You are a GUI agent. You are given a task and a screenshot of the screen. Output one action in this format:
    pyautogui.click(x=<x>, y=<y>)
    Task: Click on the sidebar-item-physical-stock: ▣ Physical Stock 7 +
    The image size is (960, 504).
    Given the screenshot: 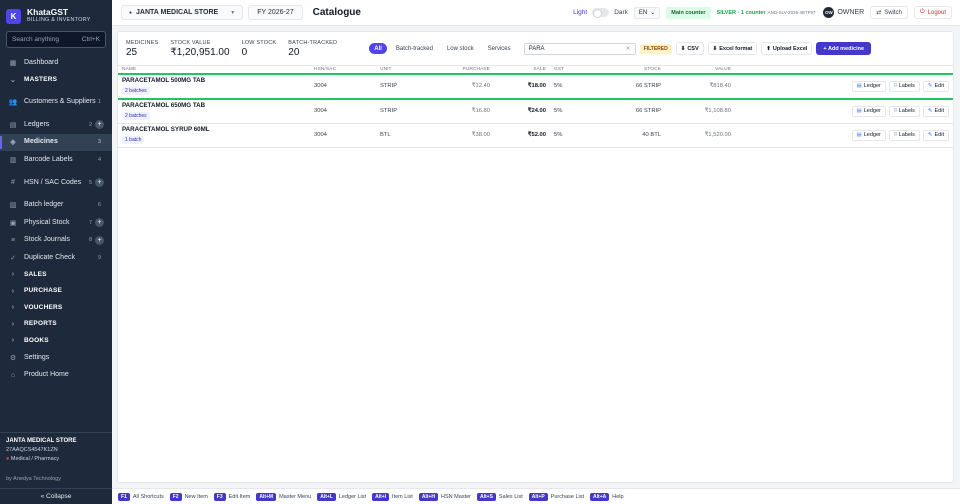 What is the action you would take?
    pyautogui.click(x=56, y=223)
    